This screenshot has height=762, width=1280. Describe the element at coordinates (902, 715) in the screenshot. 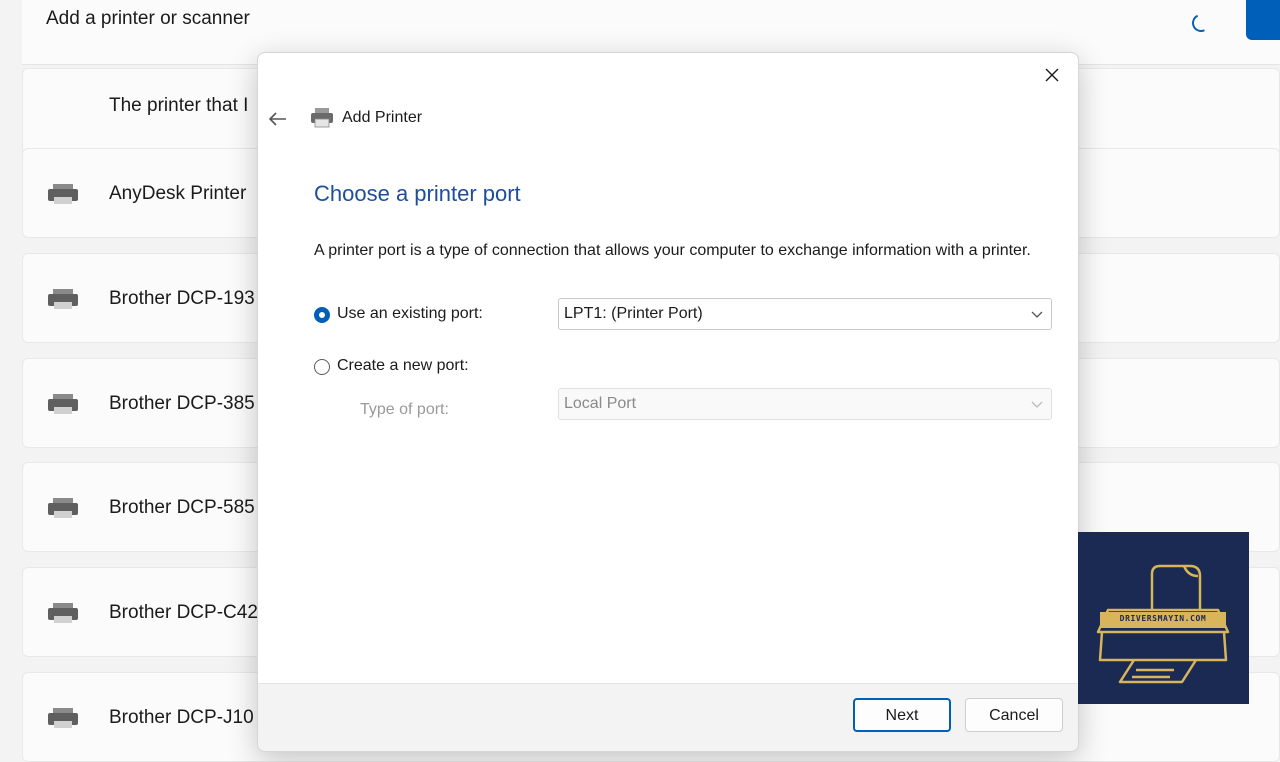

I see `next-button: Next` at that location.